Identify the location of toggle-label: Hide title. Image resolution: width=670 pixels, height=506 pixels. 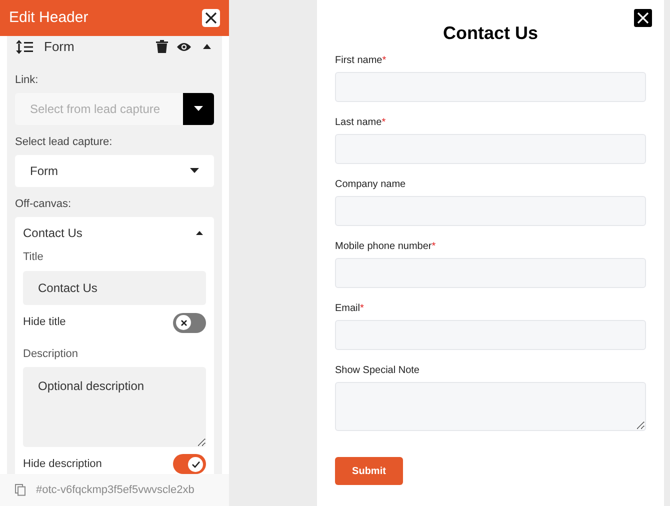
(44, 322).